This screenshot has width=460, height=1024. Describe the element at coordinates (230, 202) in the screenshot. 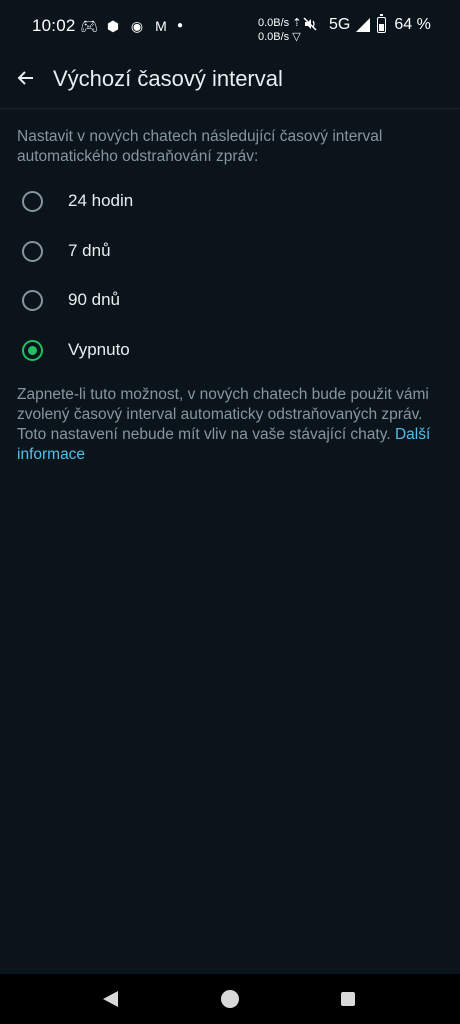

I see `option-24-hours: 24 hodin` at that location.